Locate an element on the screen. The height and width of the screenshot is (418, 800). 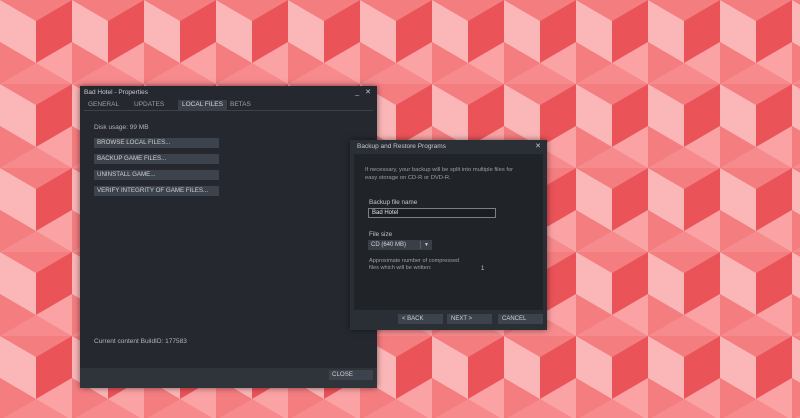
select-divider is located at coordinates (420, 245).